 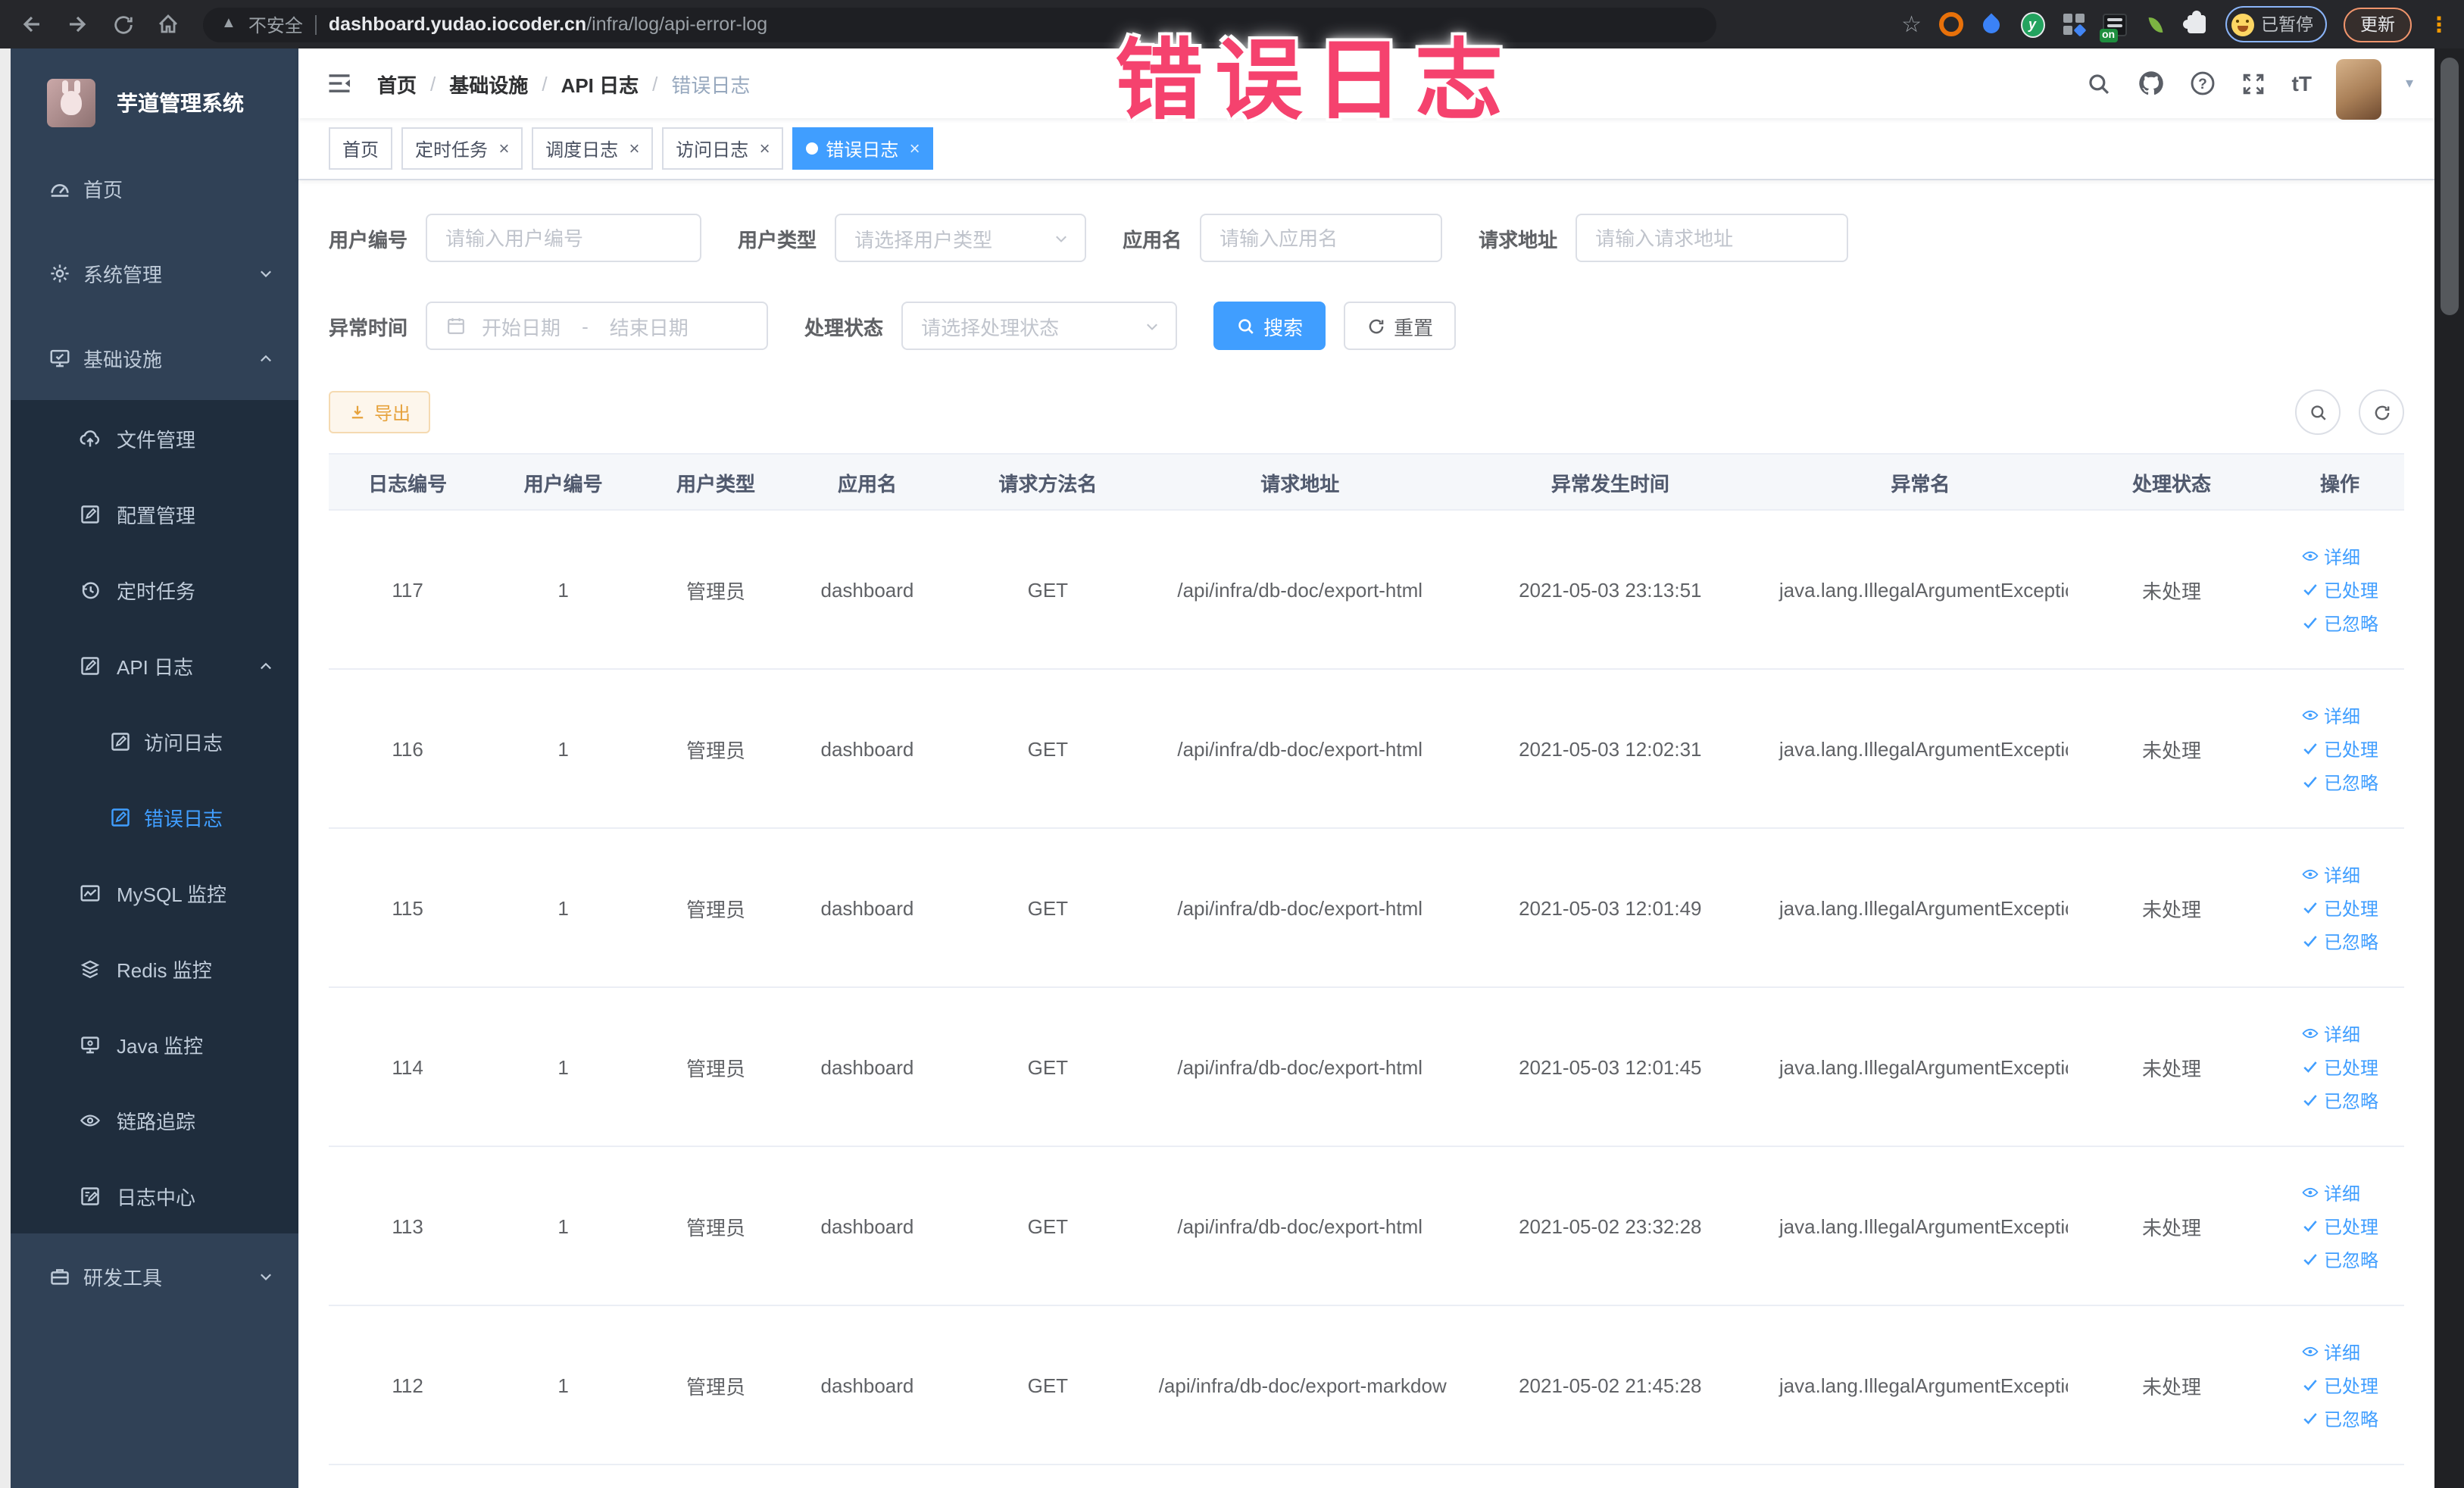 I want to click on user-id-input, so click(x=564, y=238).